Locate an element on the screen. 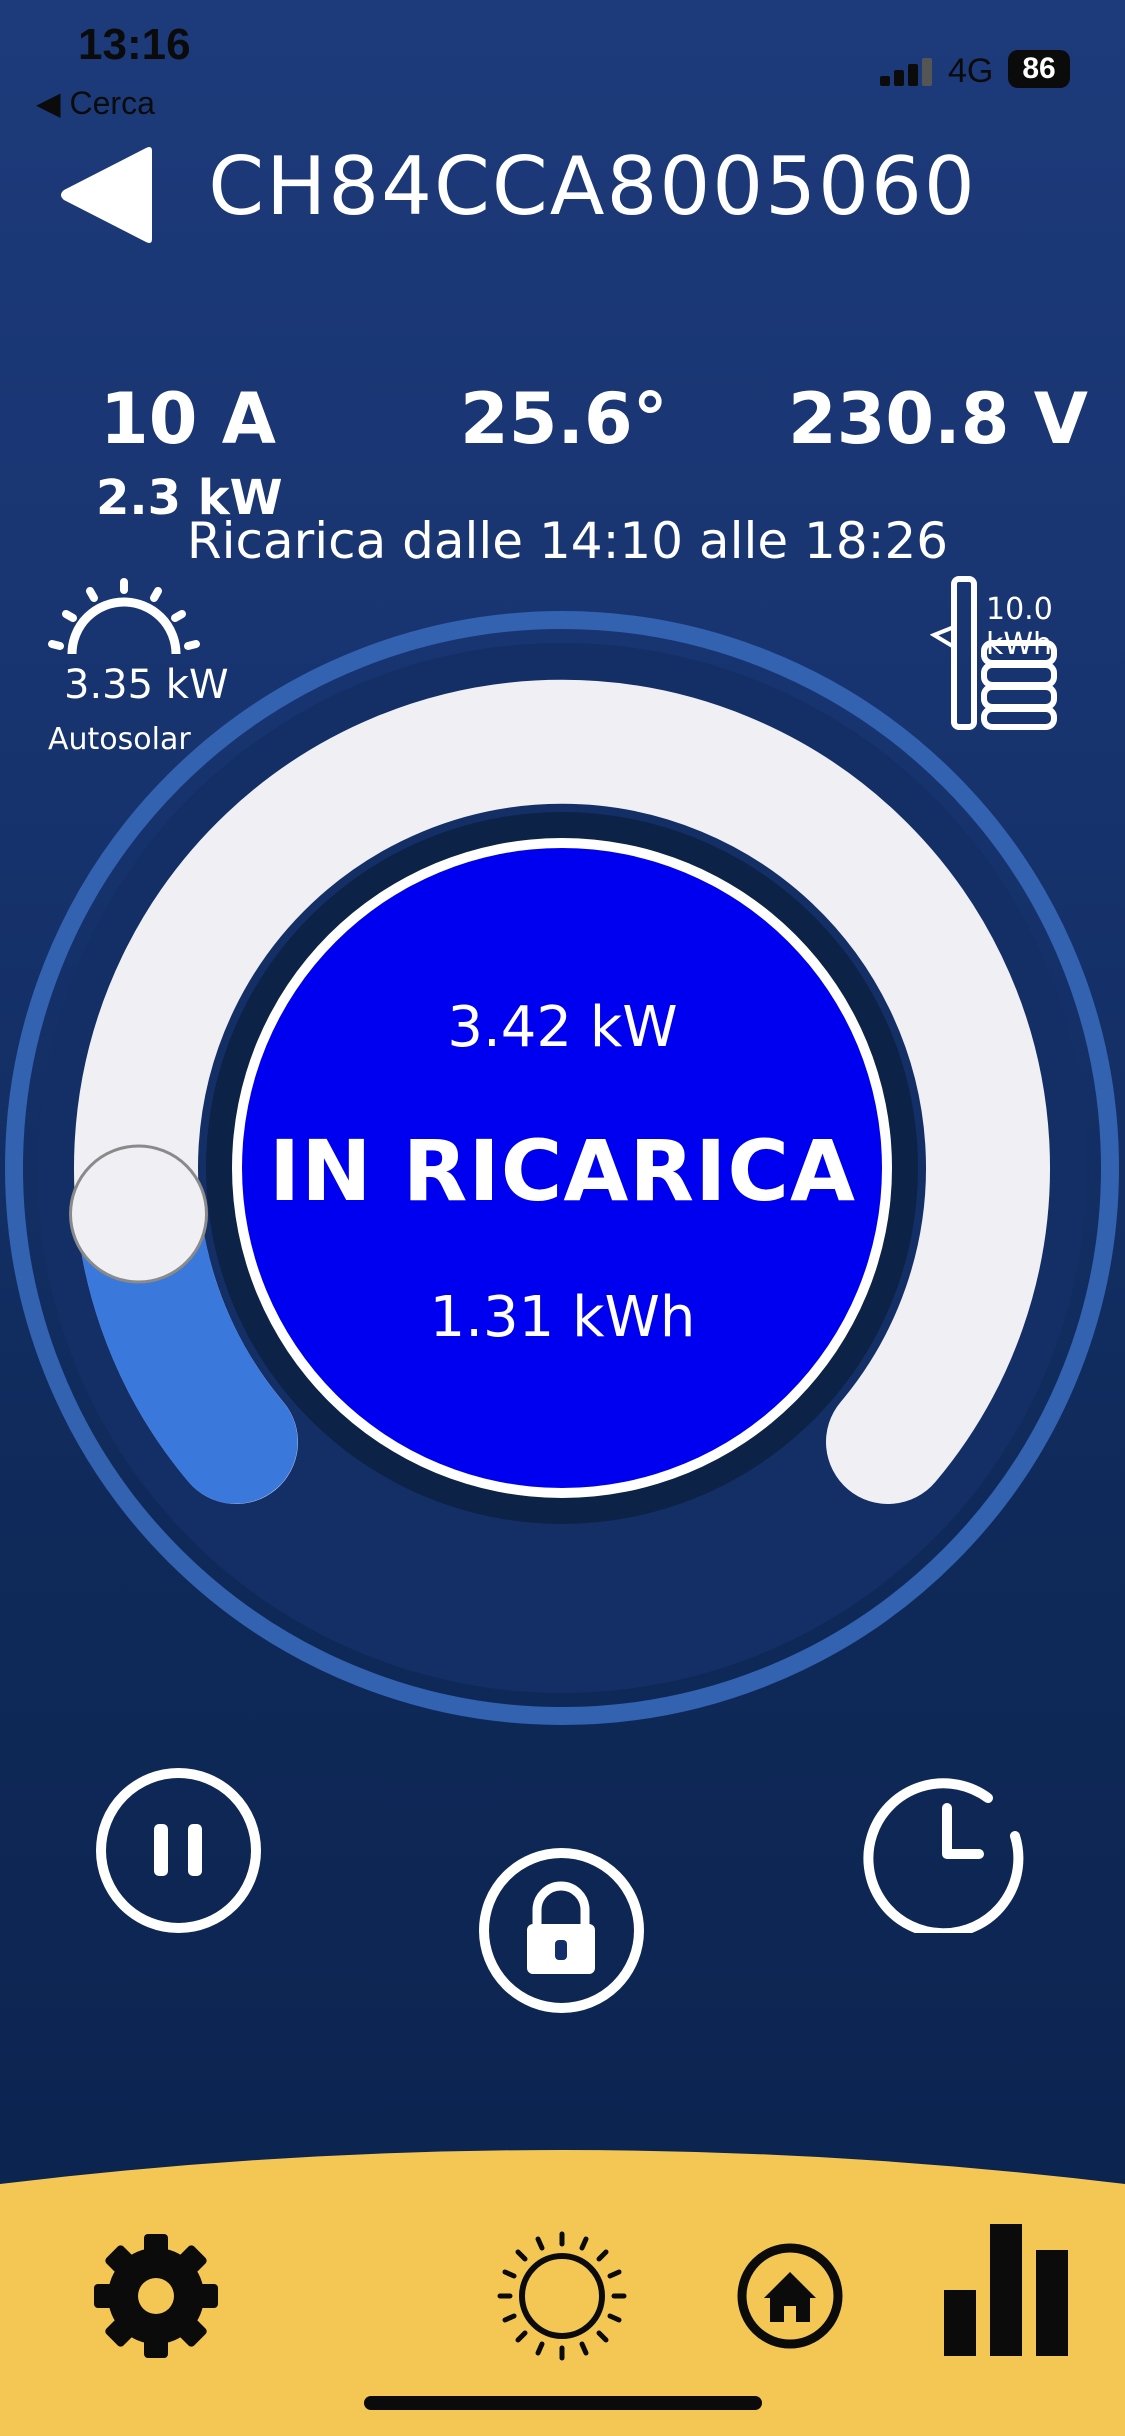 This screenshot has height=2436, width=1125. gear-icon is located at coordinates (156, 2296).